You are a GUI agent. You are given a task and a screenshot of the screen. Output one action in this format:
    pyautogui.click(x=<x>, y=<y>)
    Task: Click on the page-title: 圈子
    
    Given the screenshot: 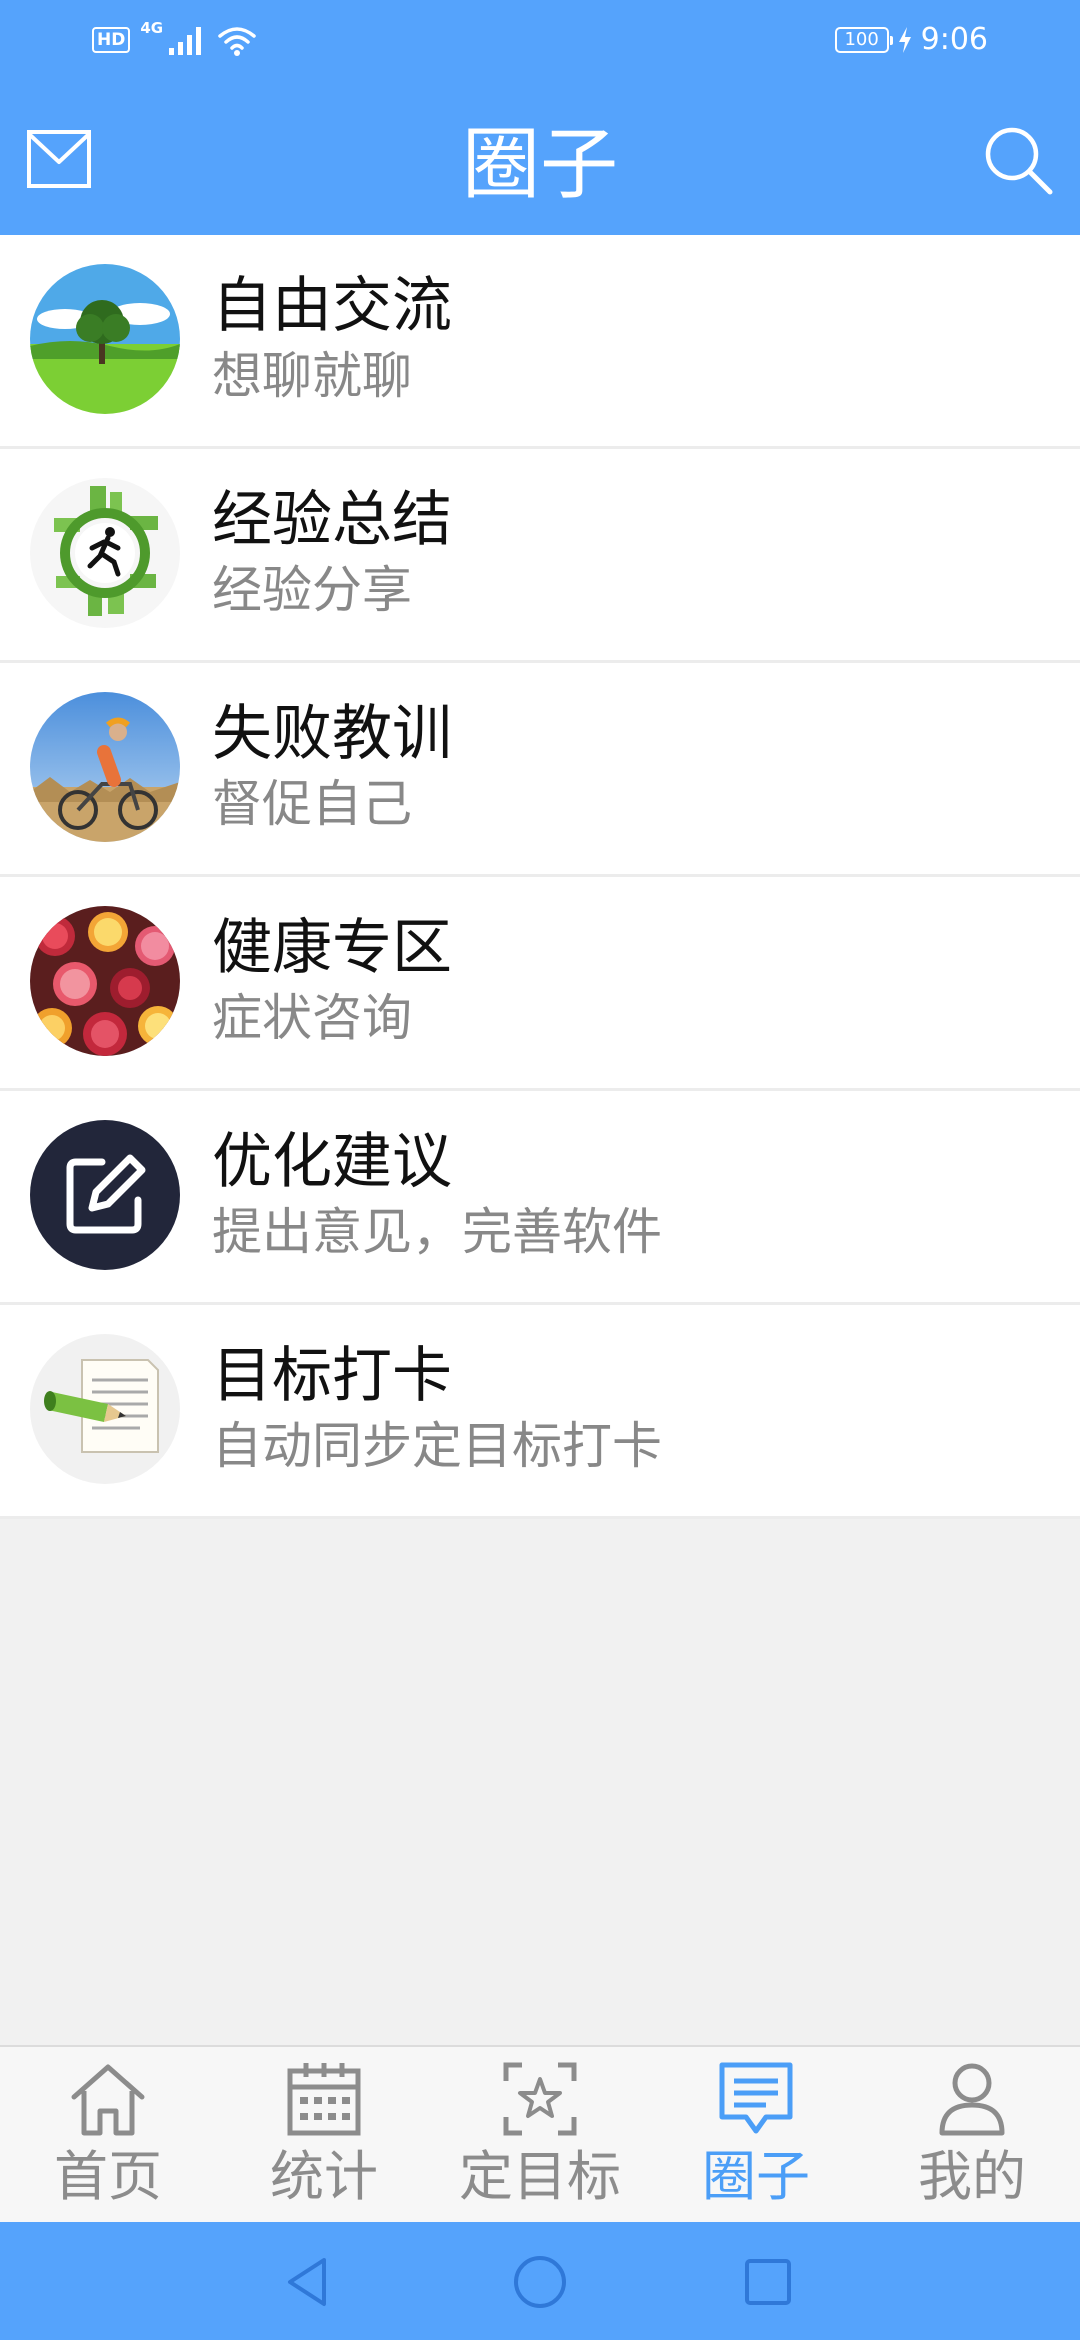 What is the action you would take?
    pyautogui.click(x=539, y=165)
    